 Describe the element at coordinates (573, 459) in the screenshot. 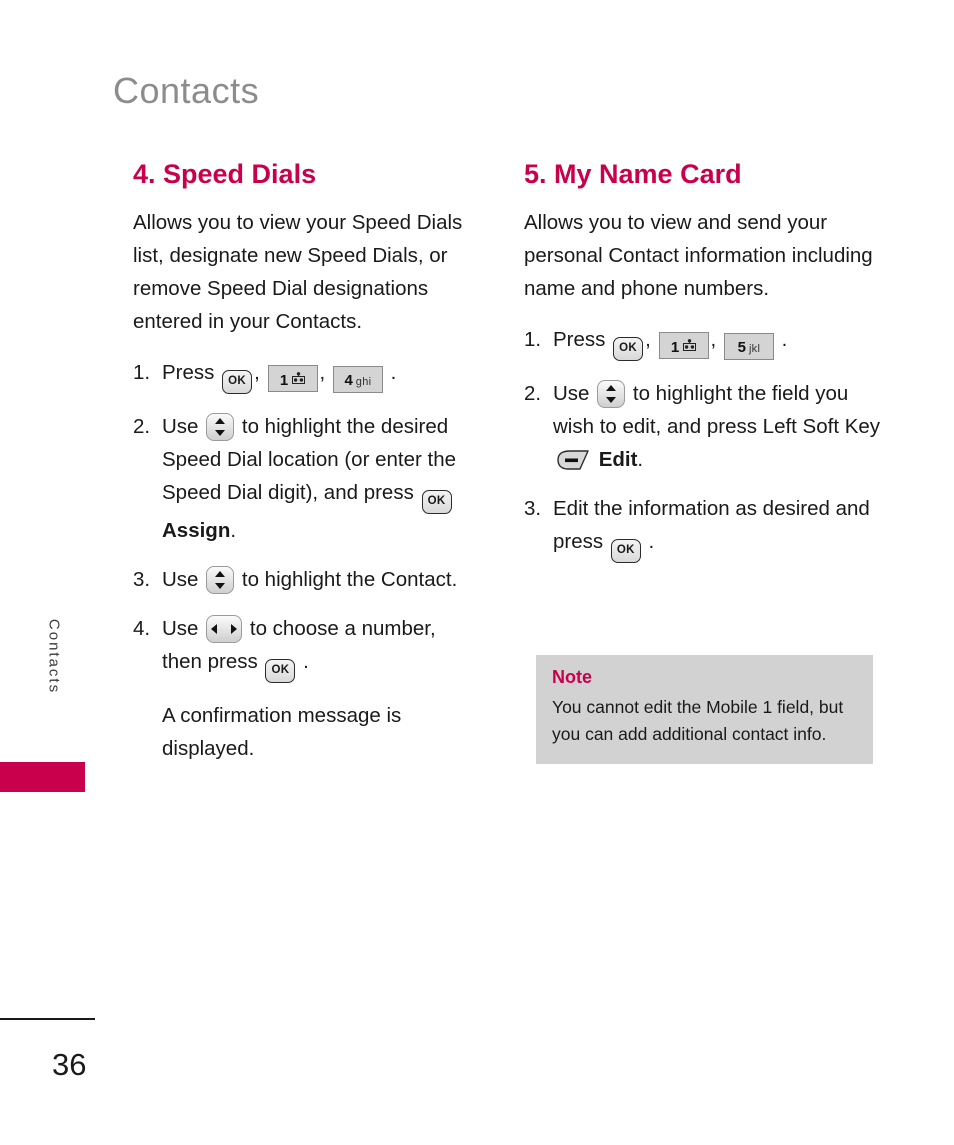

I see `left-soft-key-icon` at that location.